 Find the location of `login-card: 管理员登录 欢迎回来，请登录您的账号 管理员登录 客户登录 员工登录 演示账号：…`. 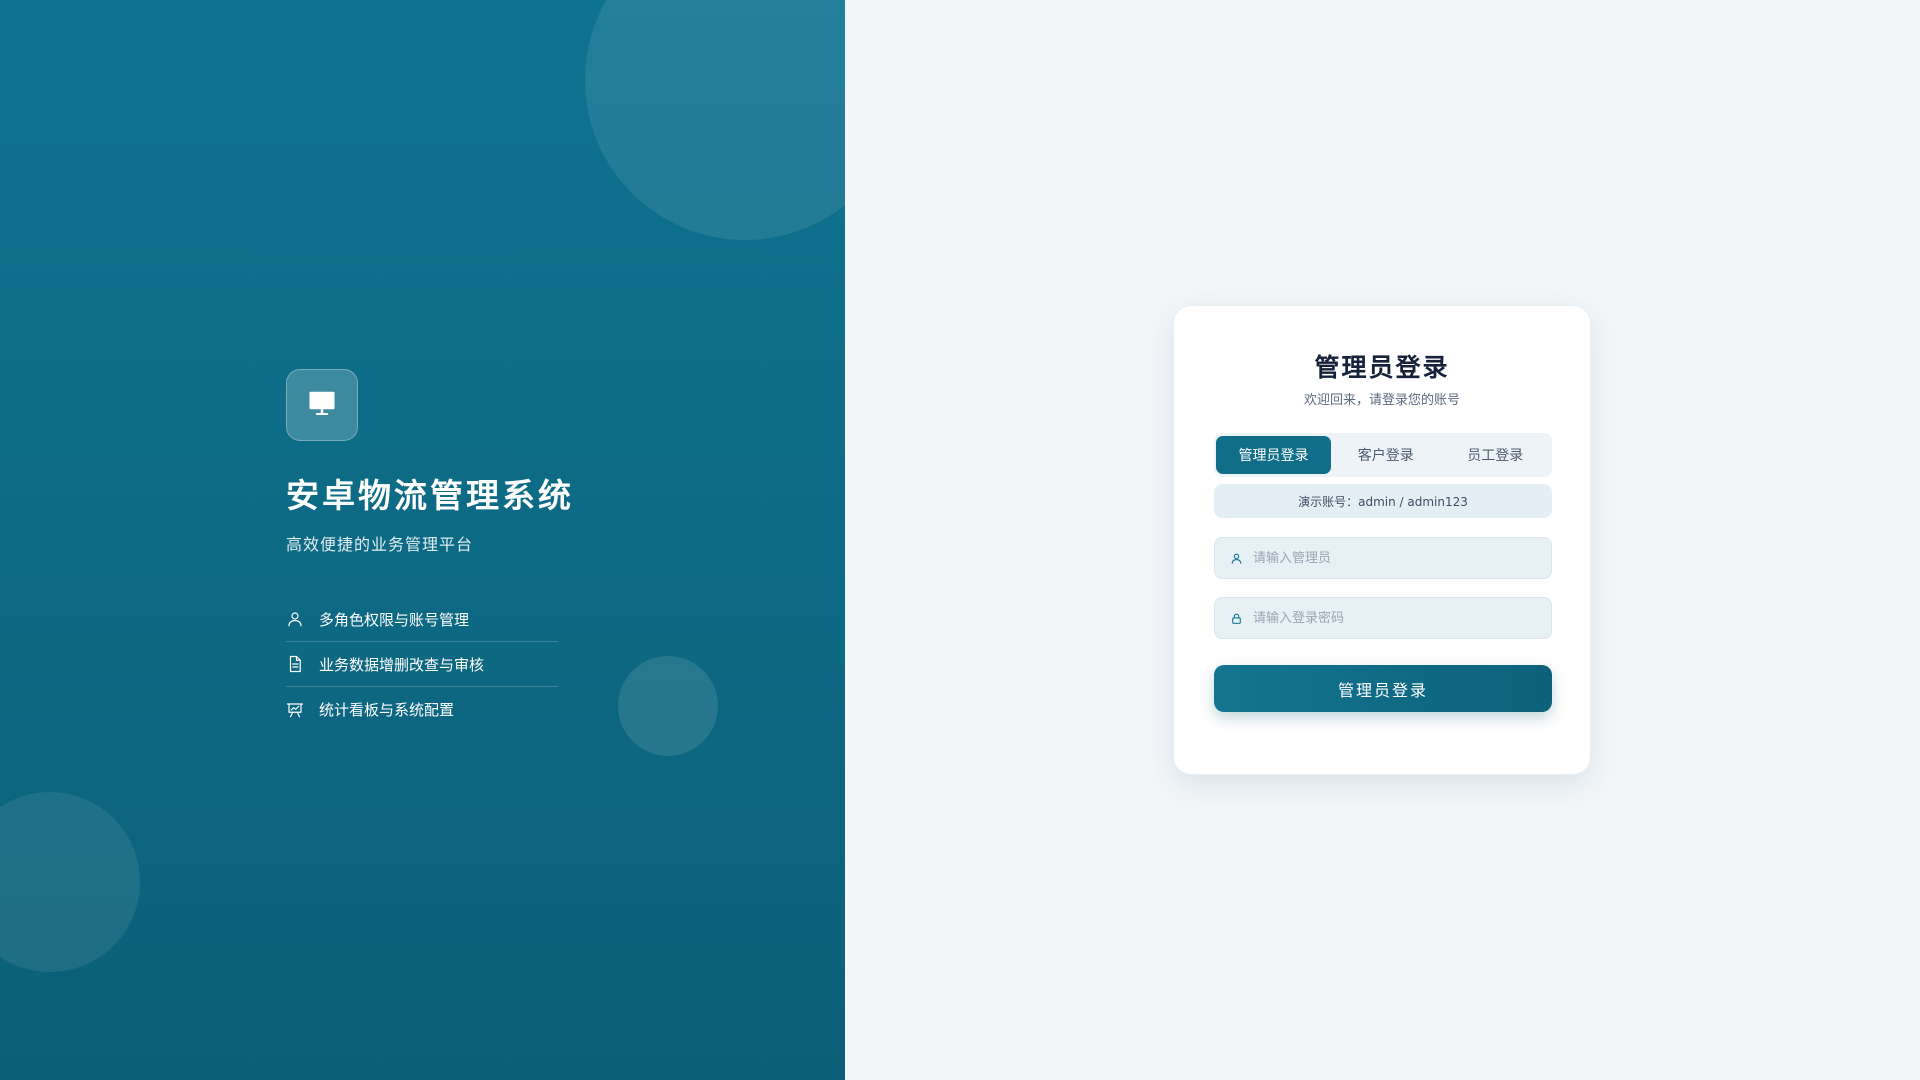

login-card: 管理员登录 欢迎回来，请登录您的账号 管理员登录 客户登录 员工登录 演示账号：… is located at coordinates (1382, 540).